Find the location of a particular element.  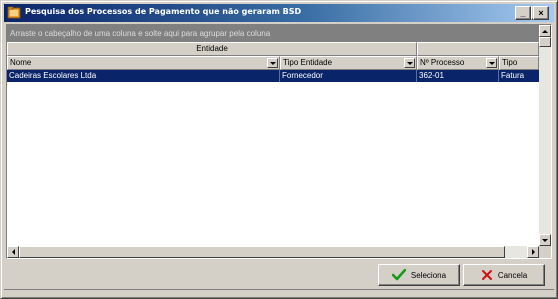

close-button: × is located at coordinates (541, 13).